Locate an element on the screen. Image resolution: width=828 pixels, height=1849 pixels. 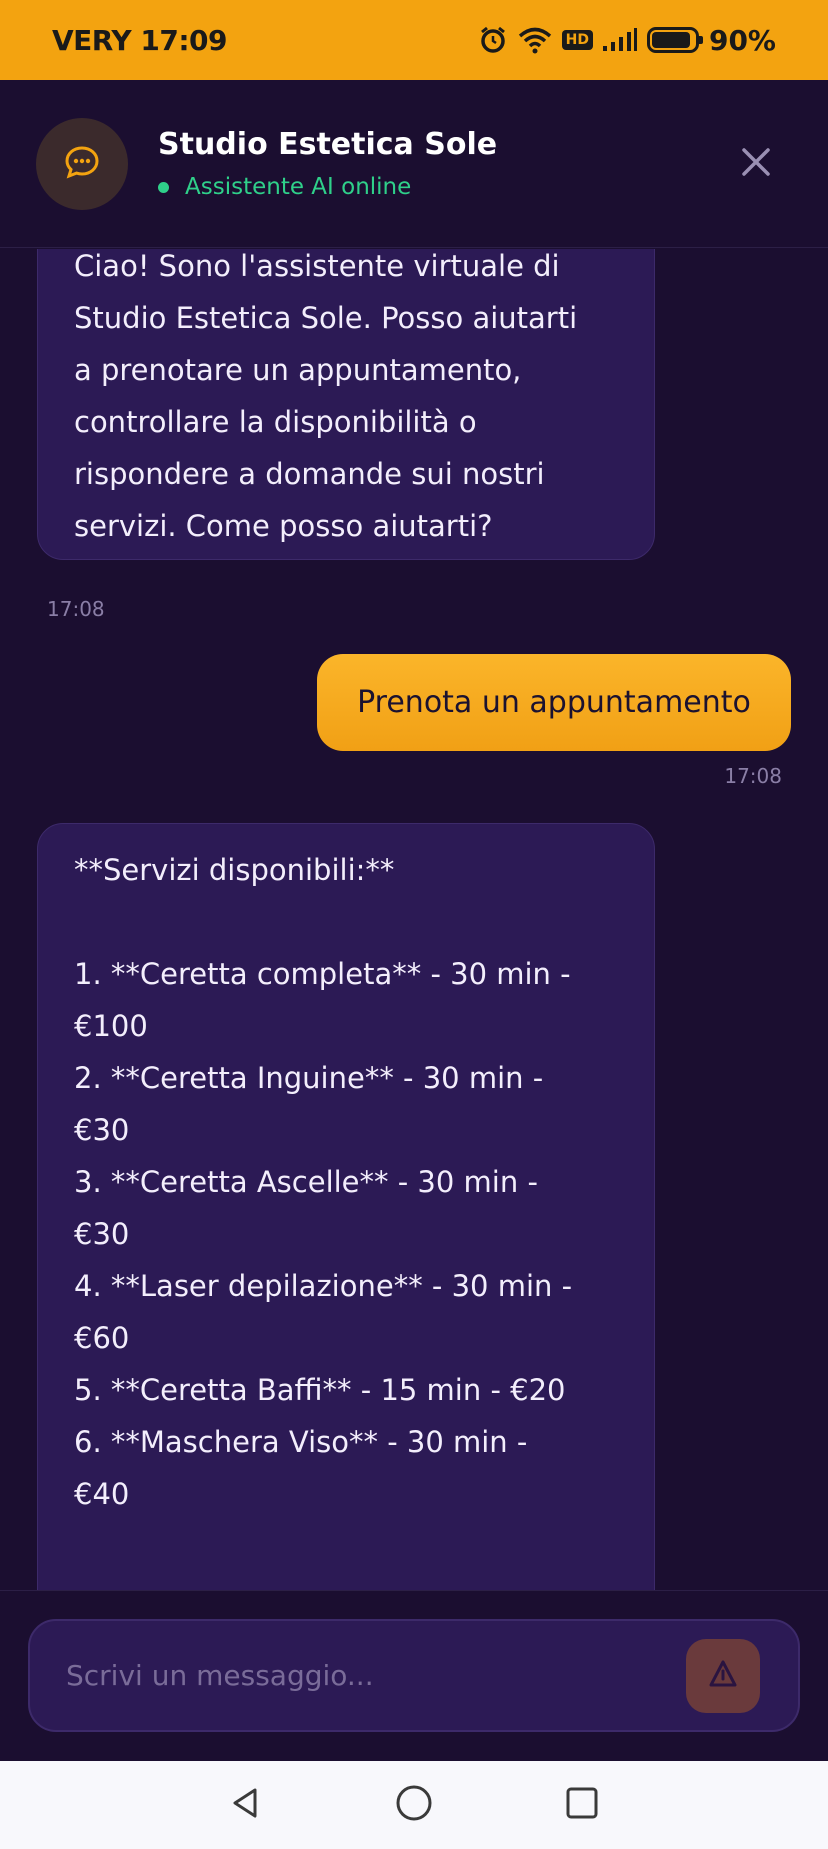
status-bar: VERY 17:09 HD 90% is located at coordinates (414, 40).